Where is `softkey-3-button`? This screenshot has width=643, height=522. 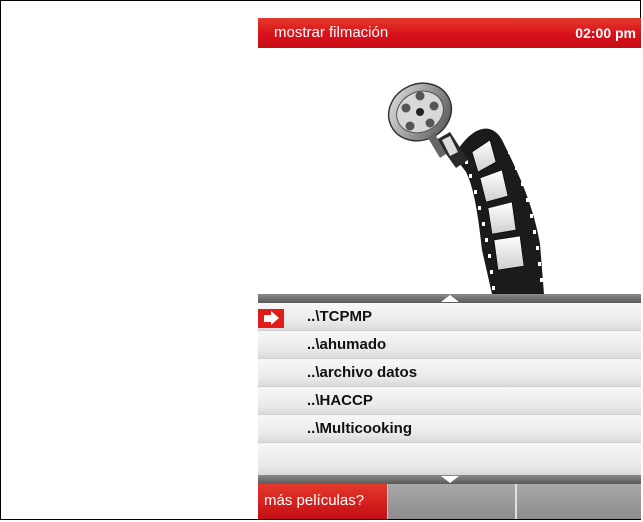
softkey-3-button is located at coordinates (578, 501).